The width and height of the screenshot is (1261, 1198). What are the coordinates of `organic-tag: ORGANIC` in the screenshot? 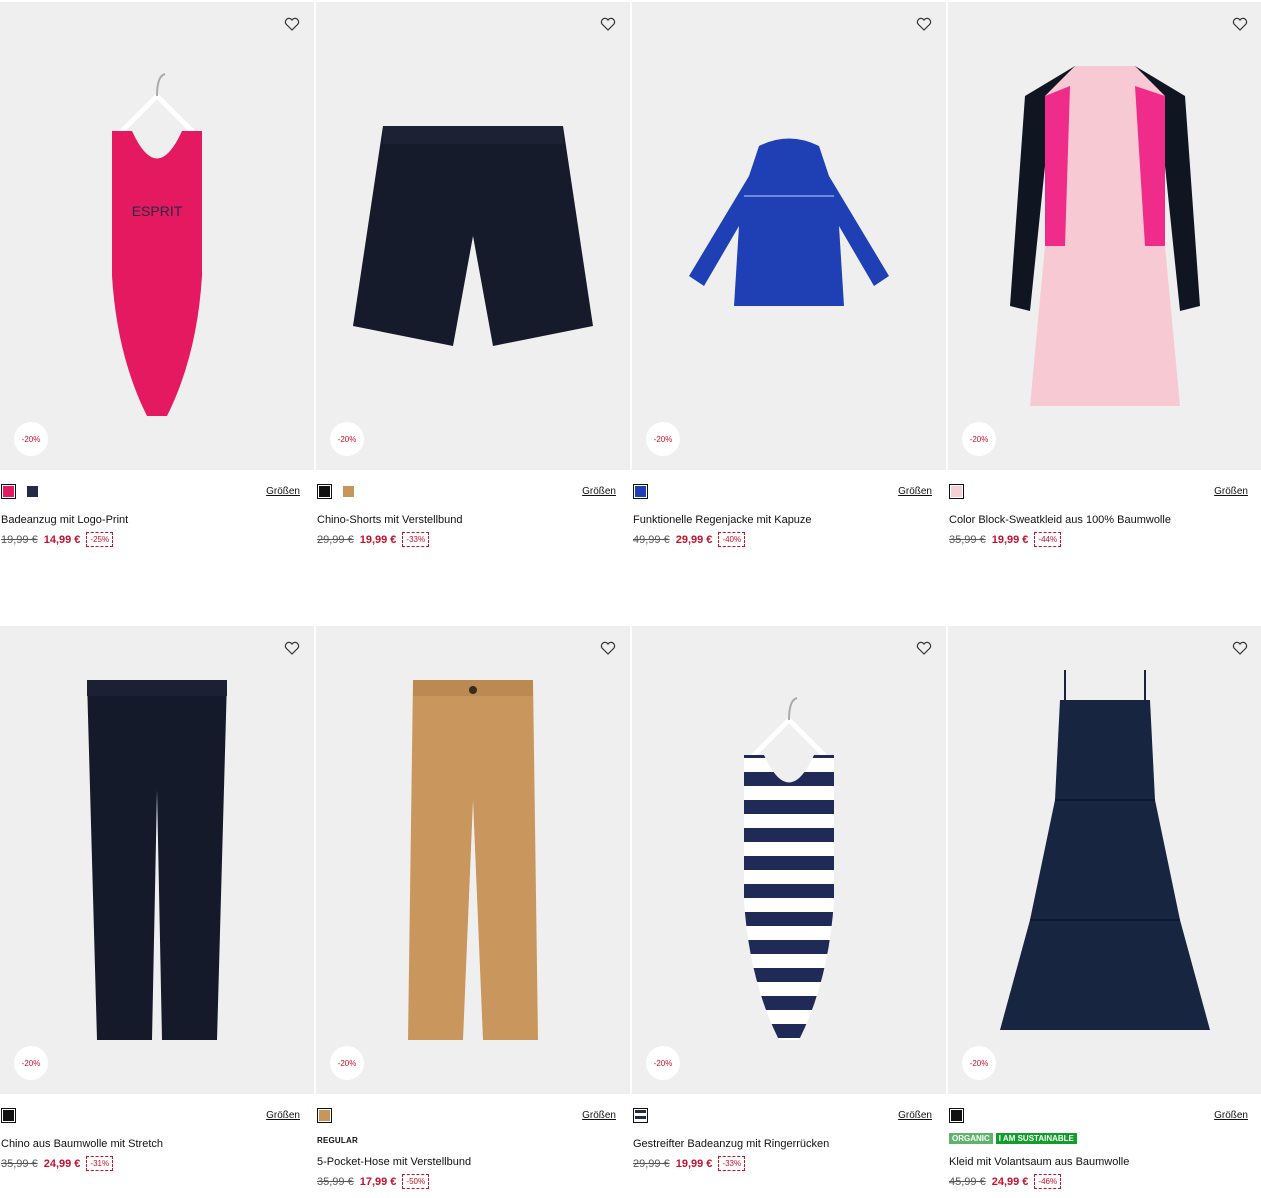 It's located at (971, 1138).